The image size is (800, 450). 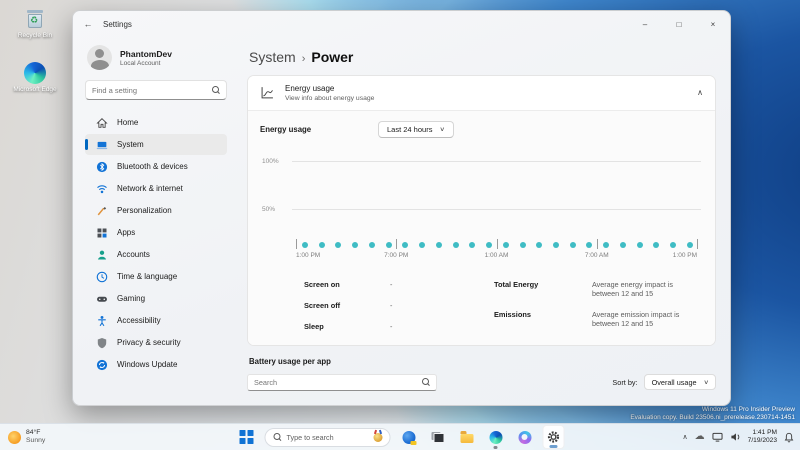 What do you see at coordinates (322, 284) in the screenshot?
I see `summary-label: Screen on` at bounding box center [322, 284].